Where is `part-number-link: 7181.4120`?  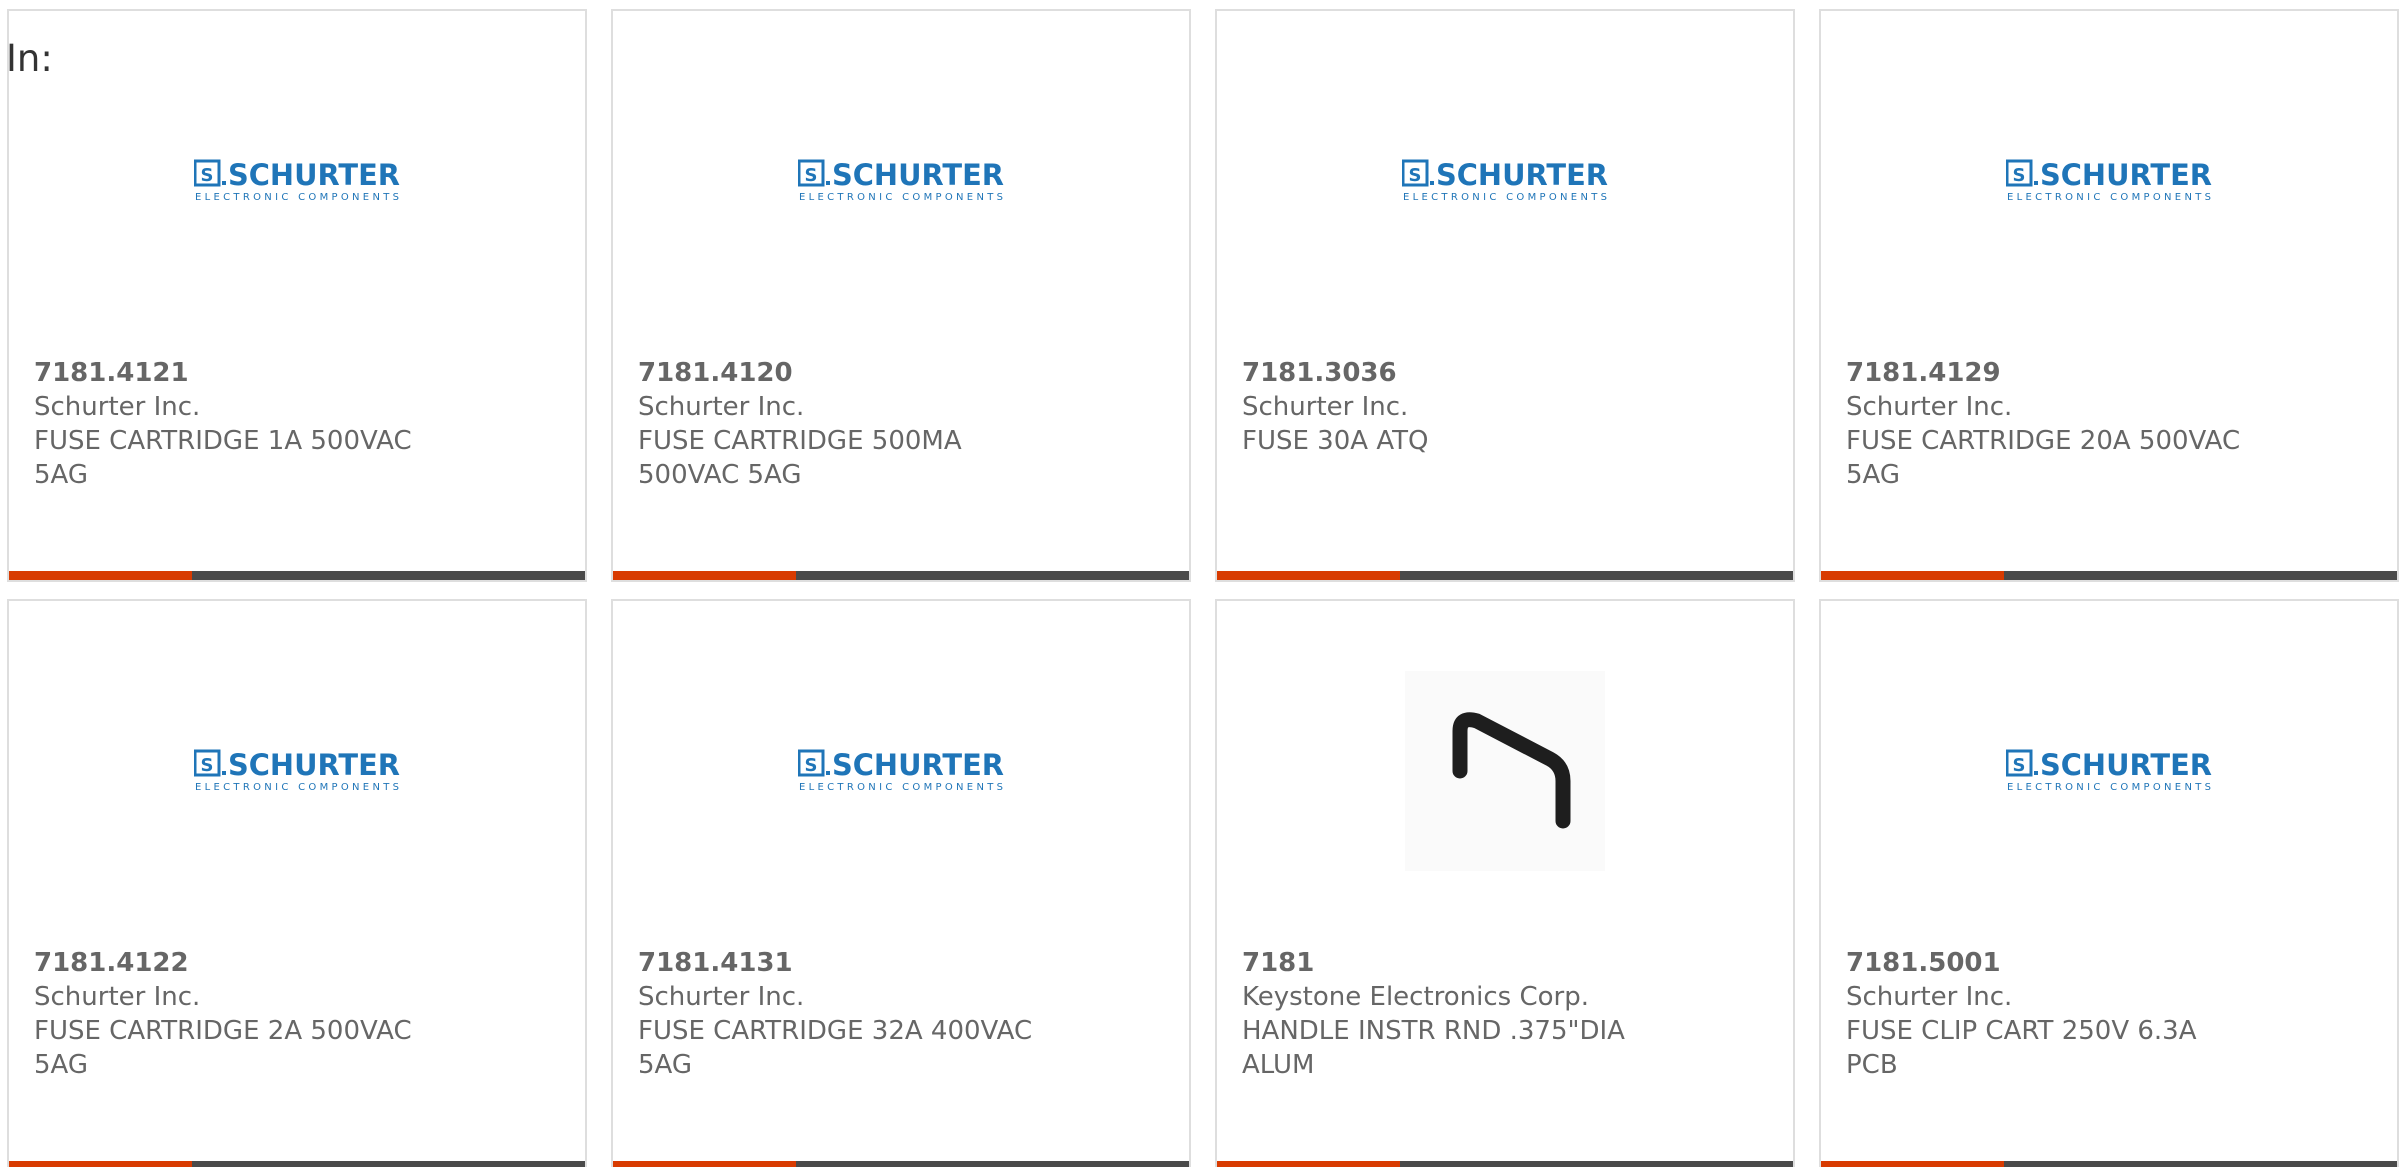 part-number-link: 7181.4120 is located at coordinates (901, 373).